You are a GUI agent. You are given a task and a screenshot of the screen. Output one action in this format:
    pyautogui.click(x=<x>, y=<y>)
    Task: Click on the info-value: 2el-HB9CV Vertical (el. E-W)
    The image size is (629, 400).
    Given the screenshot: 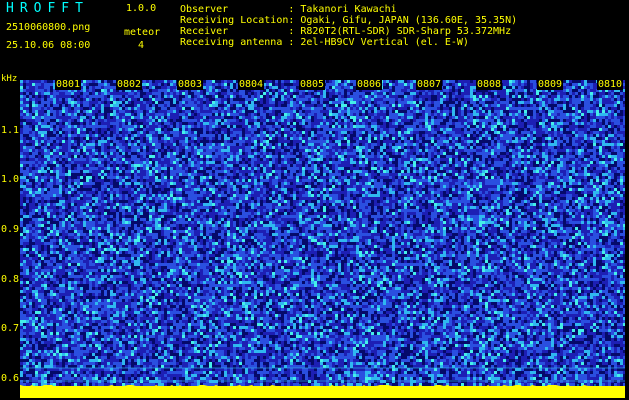 What is the action you would take?
    pyautogui.click(x=384, y=42)
    